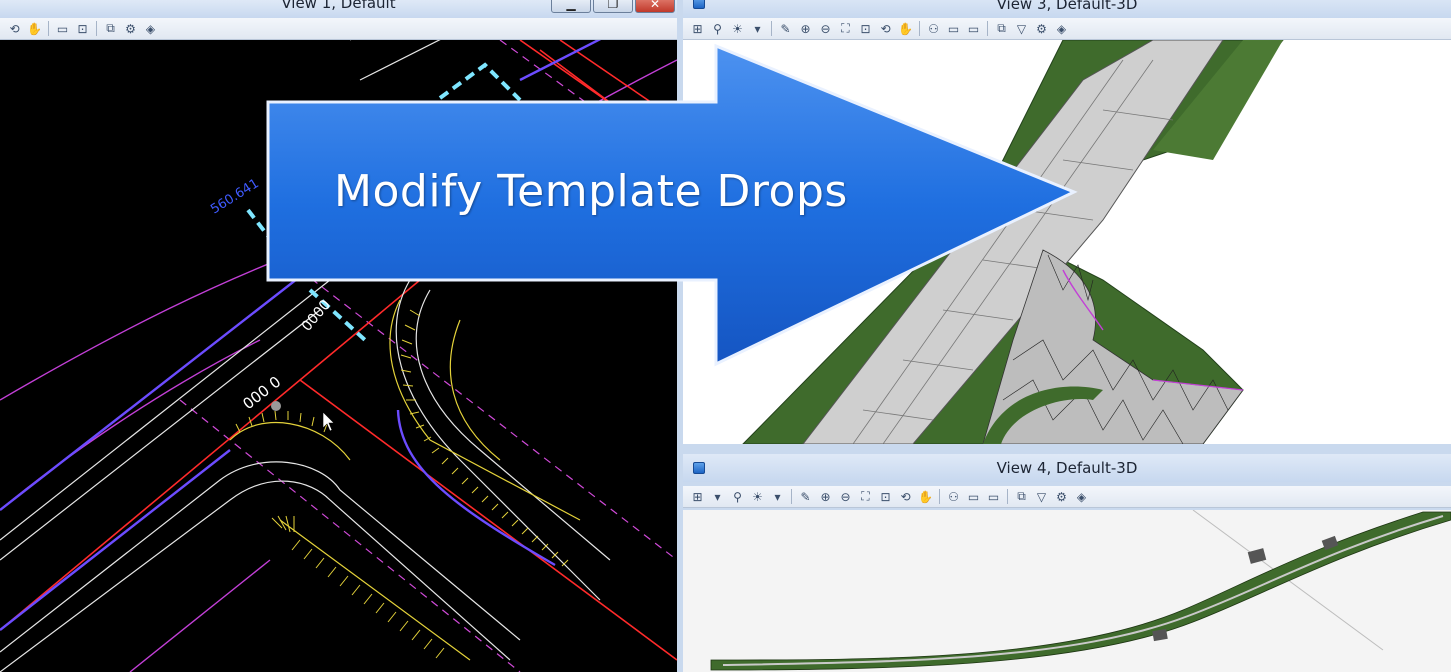 The width and height of the screenshot is (1451, 672). What do you see at coordinates (338, 29) in the screenshot?
I see `view-1-toolbar: ⟲ ✋ ▭ ⊡ ⧉ ⚙ ◈` at bounding box center [338, 29].